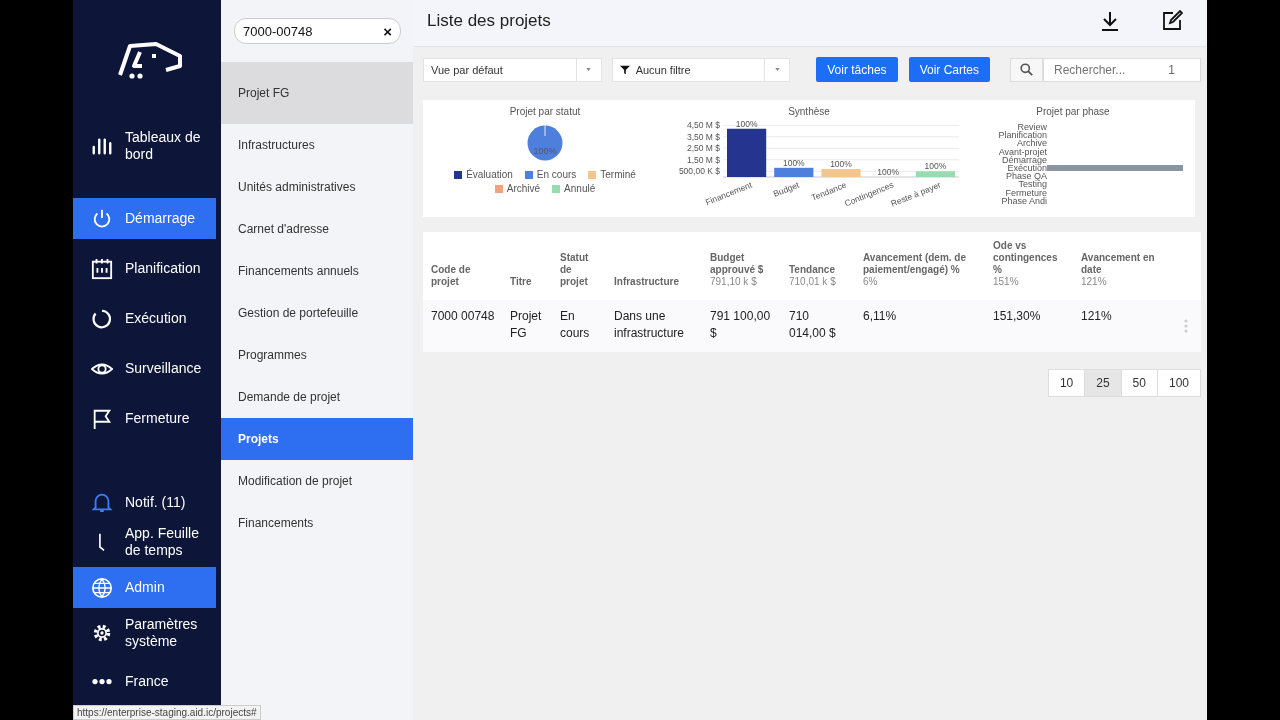 This screenshot has height=720, width=1280. What do you see at coordinates (556, 174) in the screenshot?
I see `legend-label: En cours` at bounding box center [556, 174].